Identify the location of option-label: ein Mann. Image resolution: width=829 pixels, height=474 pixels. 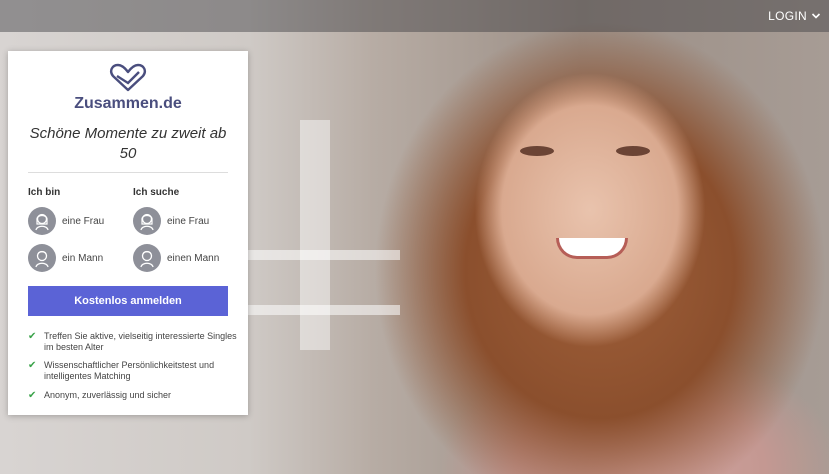
(83, 258).